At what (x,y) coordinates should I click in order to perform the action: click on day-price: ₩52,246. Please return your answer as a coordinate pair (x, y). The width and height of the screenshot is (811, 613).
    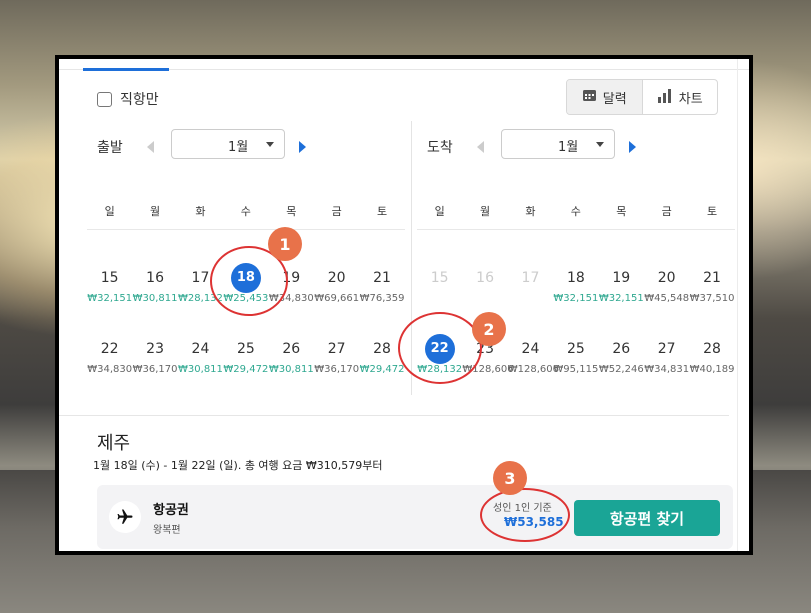
    Looking at the image, I should click on (621, 369).